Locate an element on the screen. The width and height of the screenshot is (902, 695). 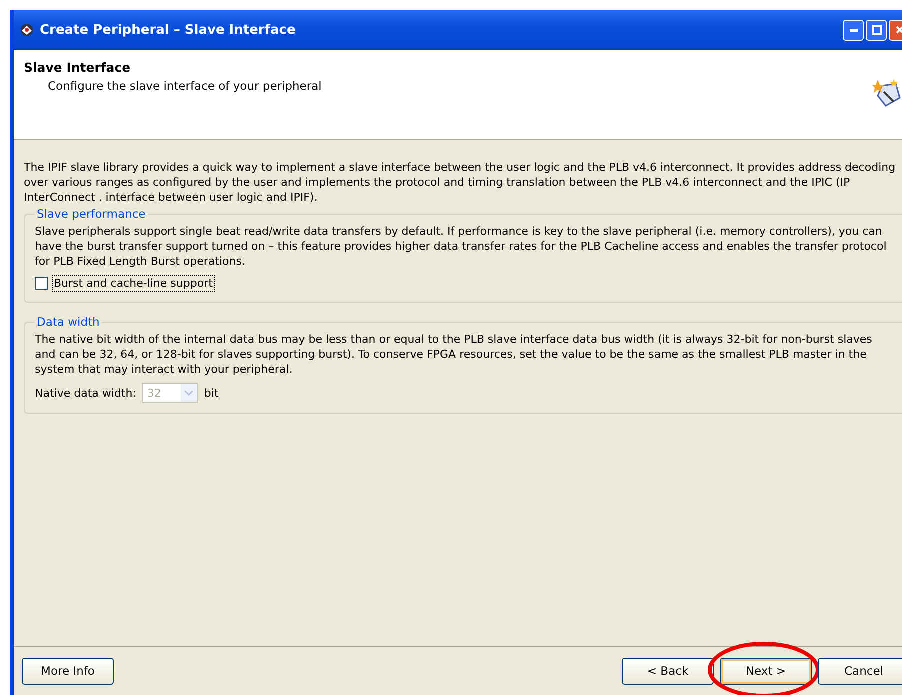
group-label: Slave performance is located at coordinates (91, 214).